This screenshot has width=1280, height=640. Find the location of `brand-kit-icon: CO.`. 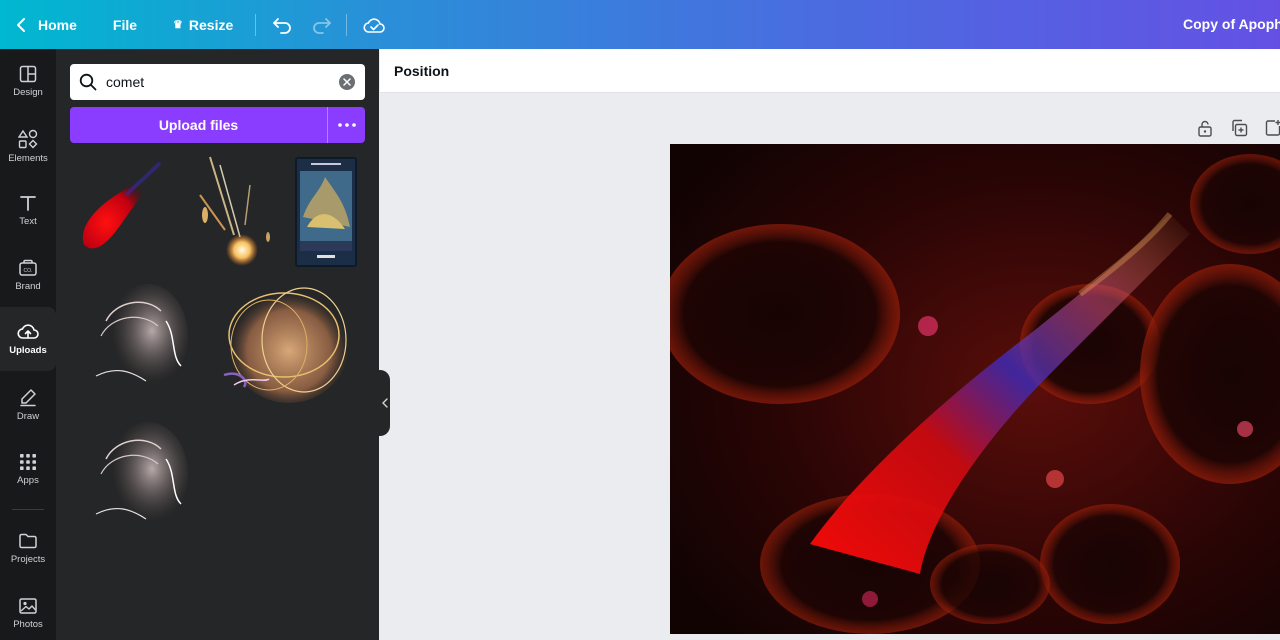

brand-kit-icon: CO. is located at coordinates (28, 267).